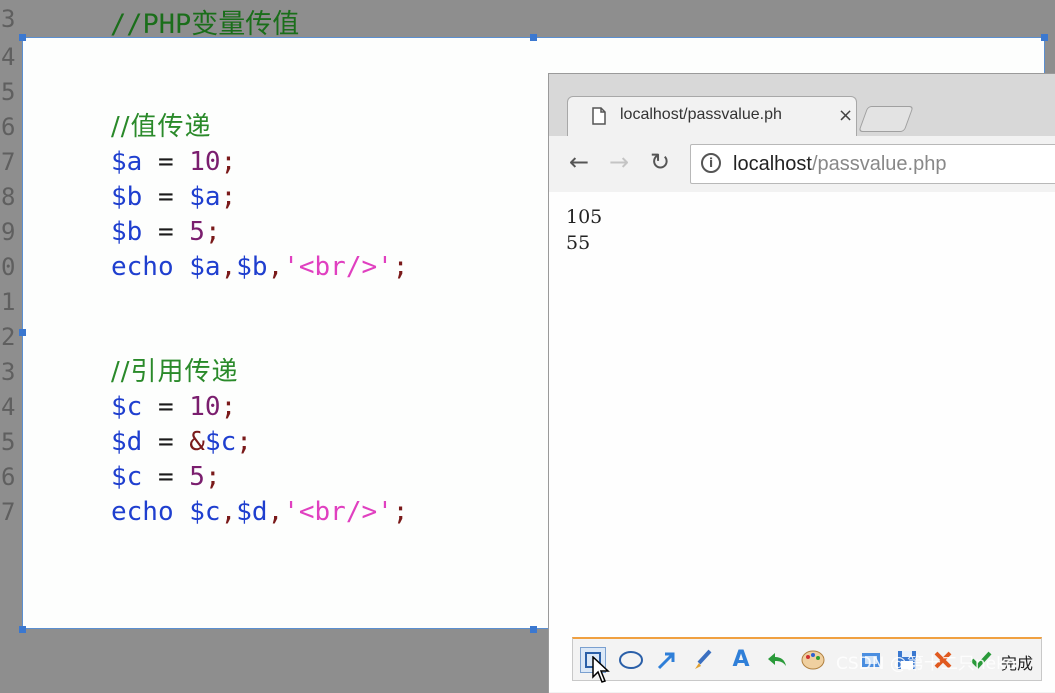 The width and height of the screenshot is (1055, 693). Describe the element at coordinates (8, 232) in the screenshot. I see `line-number: 9` at that location.